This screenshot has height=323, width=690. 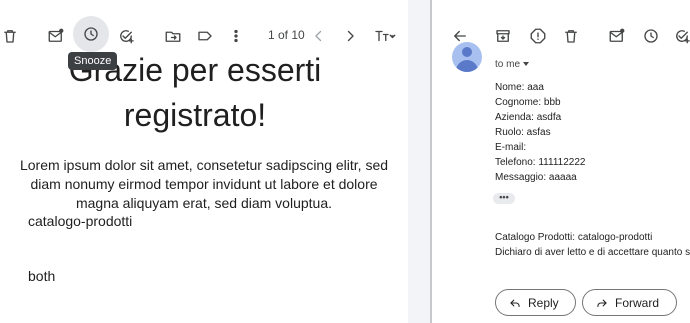 What do you see at coordinates (205, 36) in the screenshot?
I see `label-icon` at bounding box center [205, 36].